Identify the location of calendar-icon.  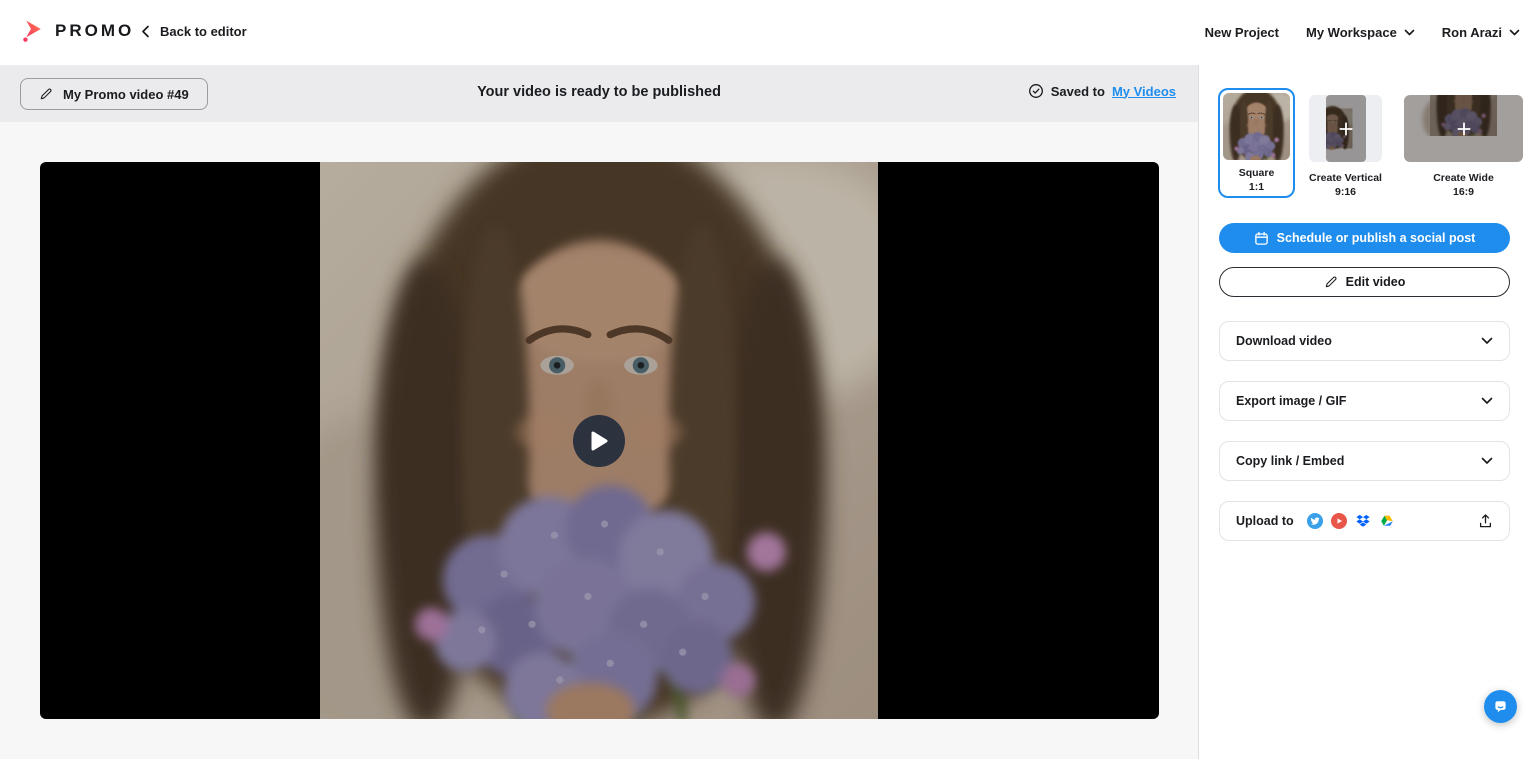
(1261, 238).